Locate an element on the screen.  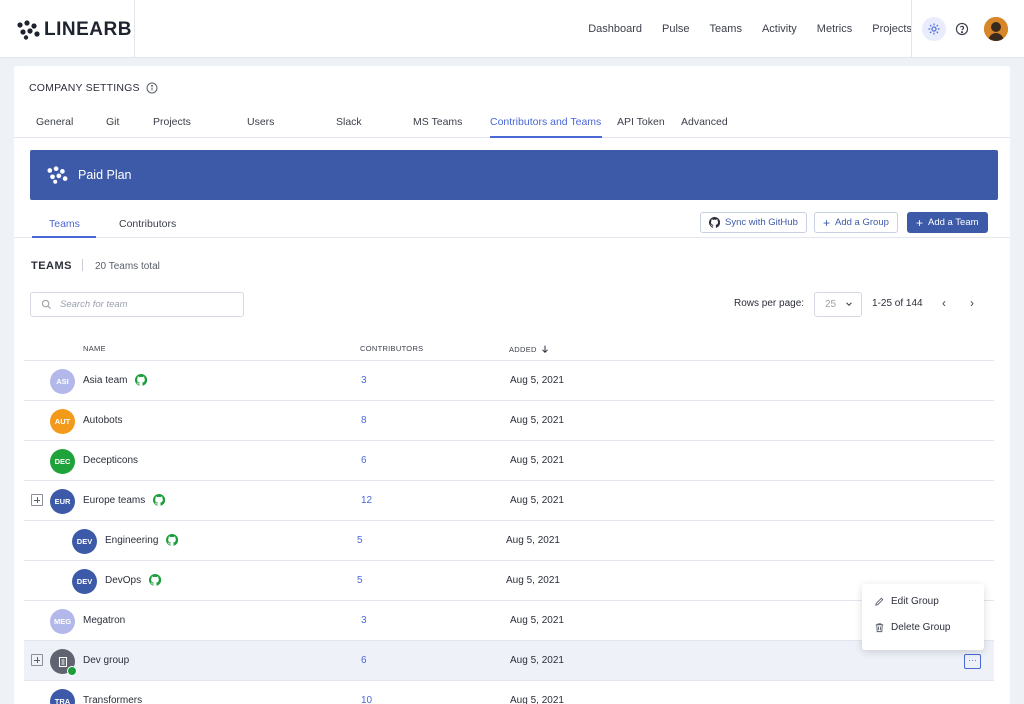
team-avatar: DEV is located at coordinates (84, 581).